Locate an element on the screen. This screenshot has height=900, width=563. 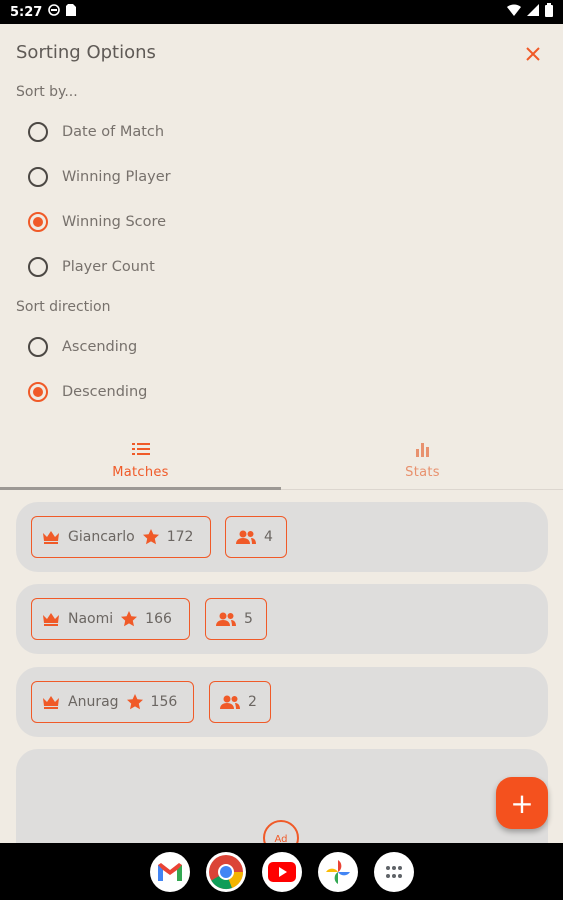
player-count-chip: 4 is located at coordinates (256, 537).